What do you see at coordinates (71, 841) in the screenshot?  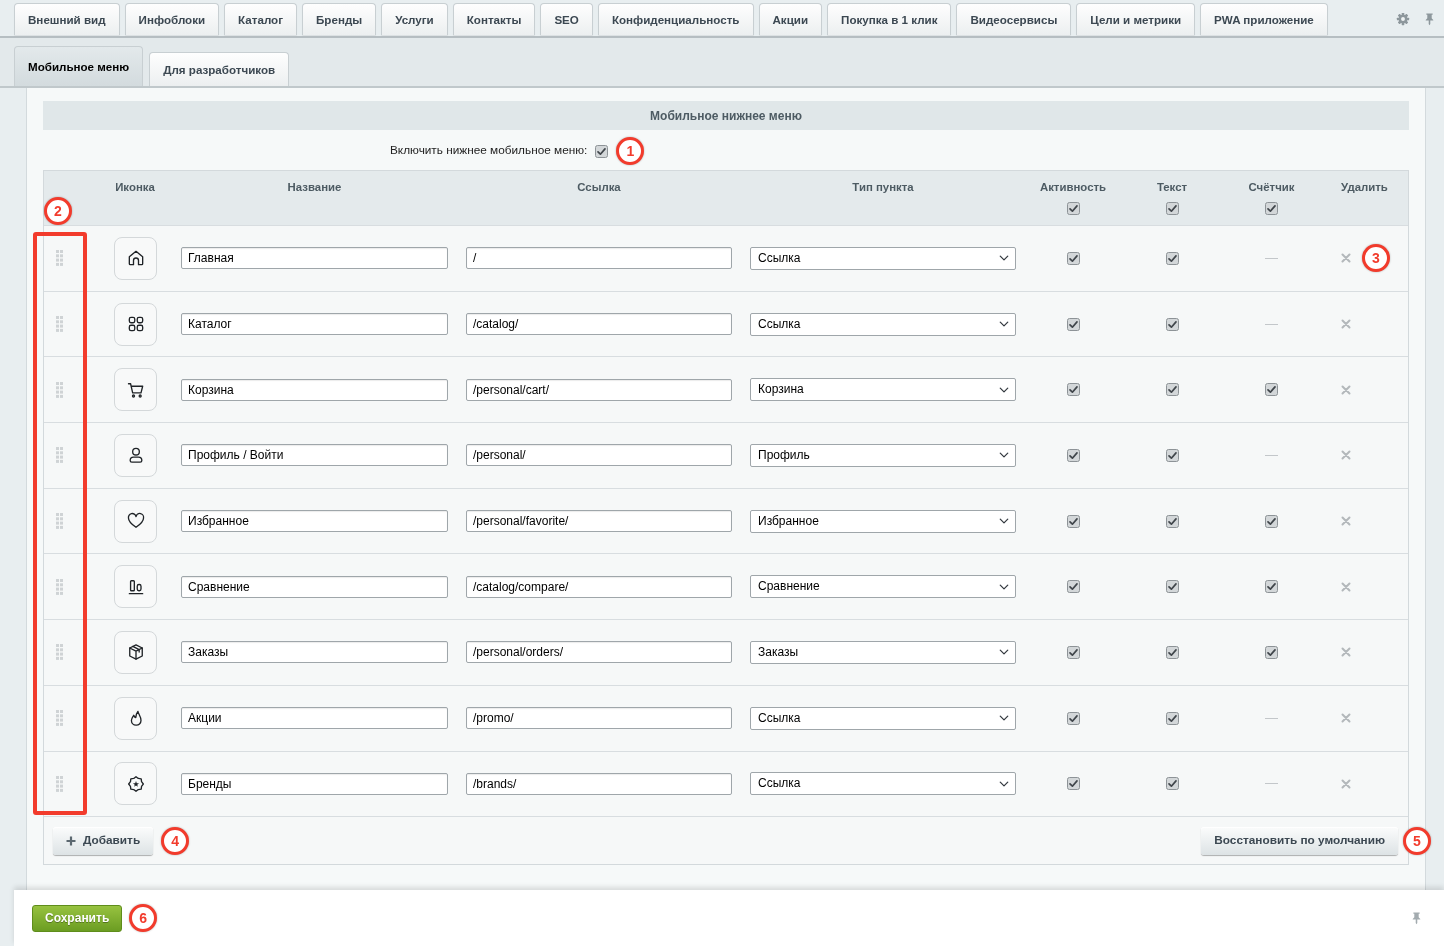 I see `plus-icon` at bounding box center [71, 841].